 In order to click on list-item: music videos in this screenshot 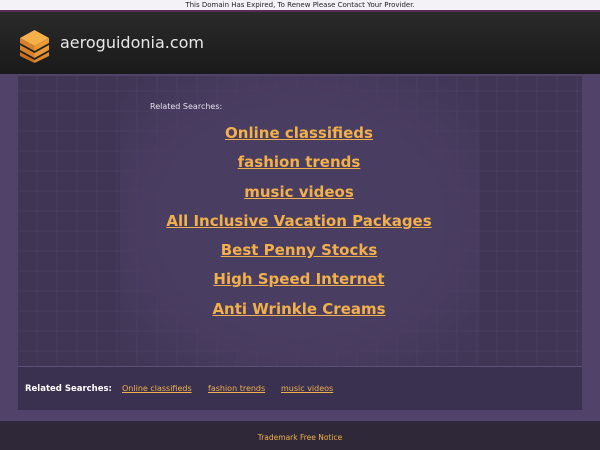, I will do `click(299, 193)`.